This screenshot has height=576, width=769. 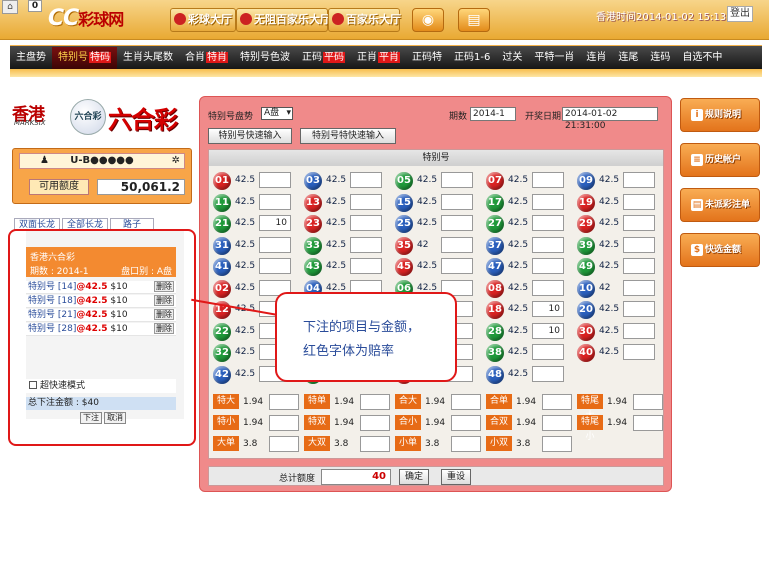 What do you see at coordinates (586, 245) in the screenshot?
I see `number-ball: 39` at bounding box center [586, 245].